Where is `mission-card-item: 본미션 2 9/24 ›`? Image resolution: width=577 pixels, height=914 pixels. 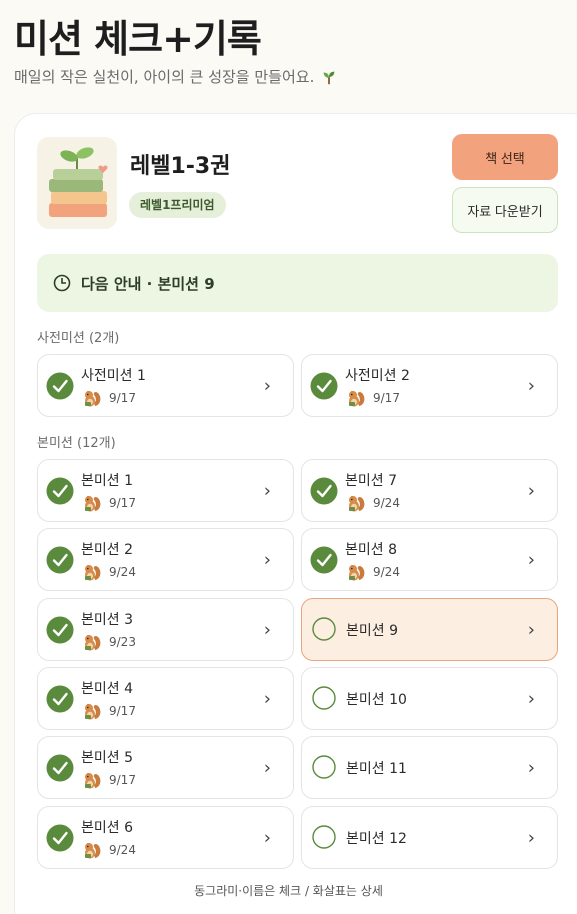
mission-card-item: 본미션 2 9/24 › is located at coordinates (165, 559).